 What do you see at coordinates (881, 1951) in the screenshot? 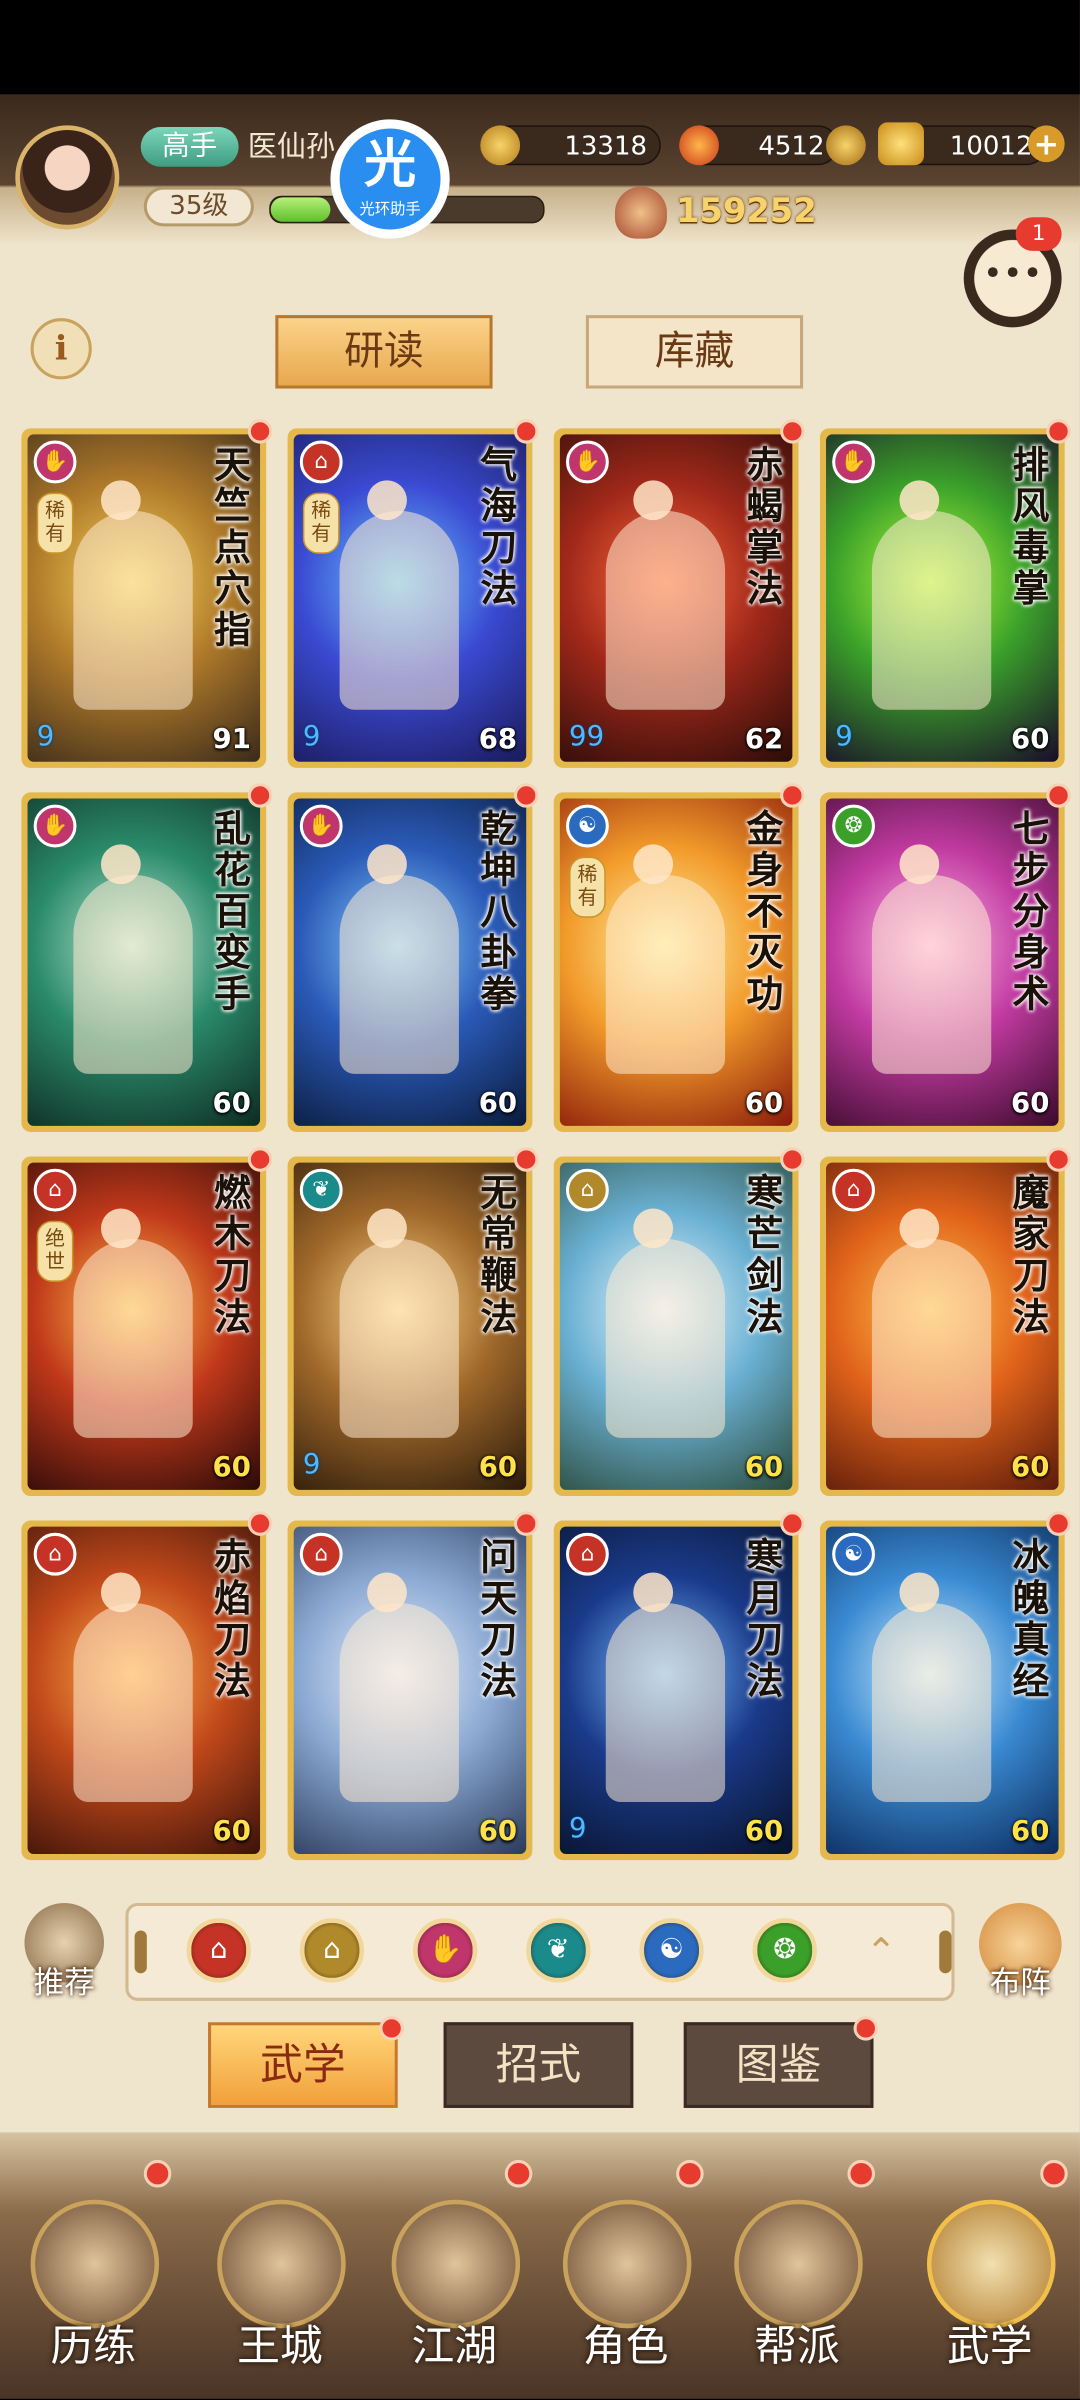
I see `collapse-arrow-icon: ⌃` at bounding box center [881, 1951].